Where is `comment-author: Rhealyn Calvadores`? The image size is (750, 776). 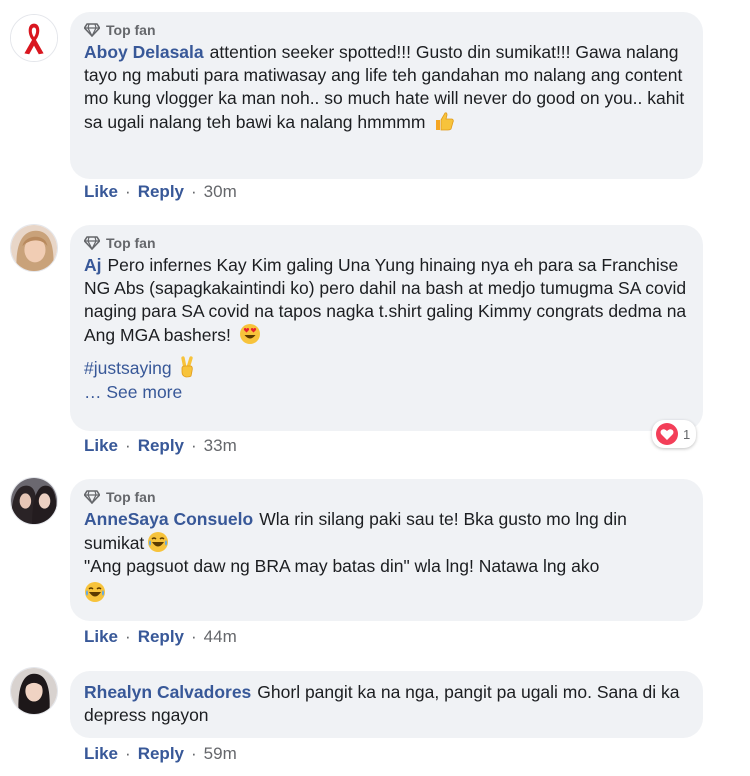
comment-author: Rhealyn Calvadores is located at coordinates (167, 692).